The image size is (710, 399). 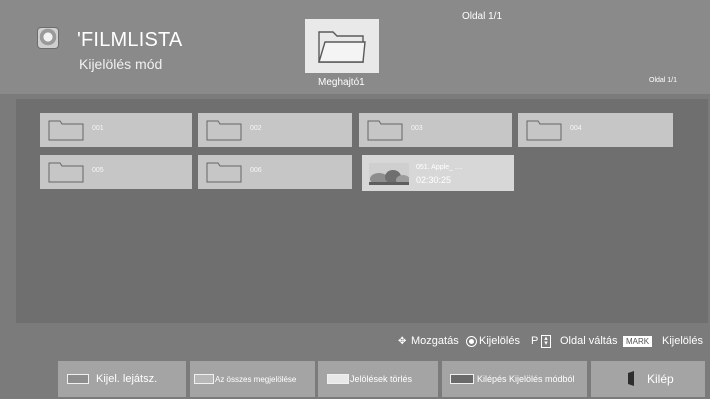 What do you see at coordinates (482, 16) in the screenshot?
I see `page-indicator: Oldal 1/1` at bounding box center [482, 16].